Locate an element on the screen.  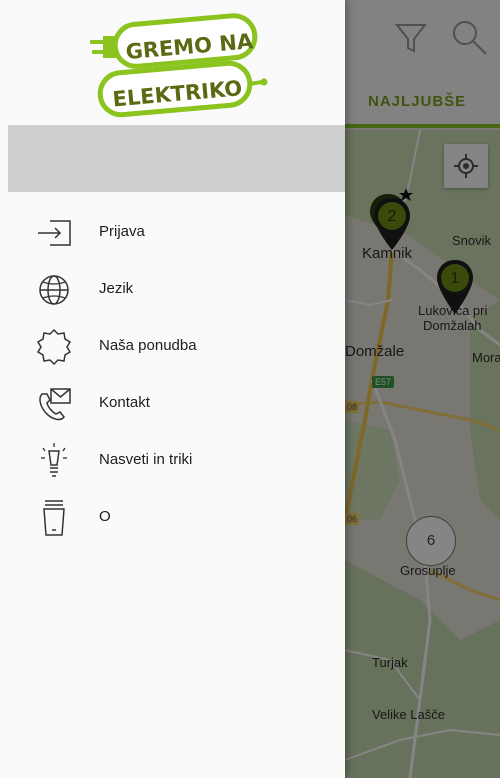
globe-icon is located at coordinates (54, 290).